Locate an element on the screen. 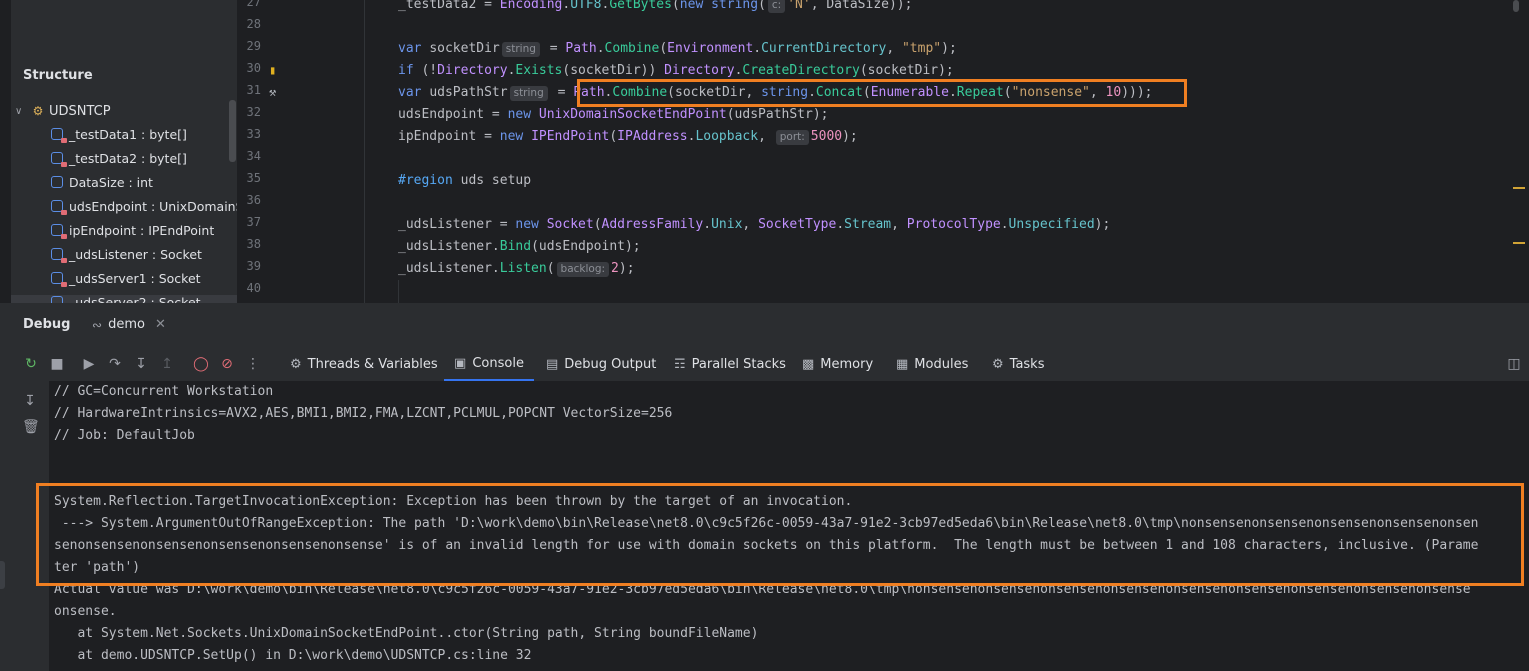  structure-title: Structure is located at coordinates (58, 75).